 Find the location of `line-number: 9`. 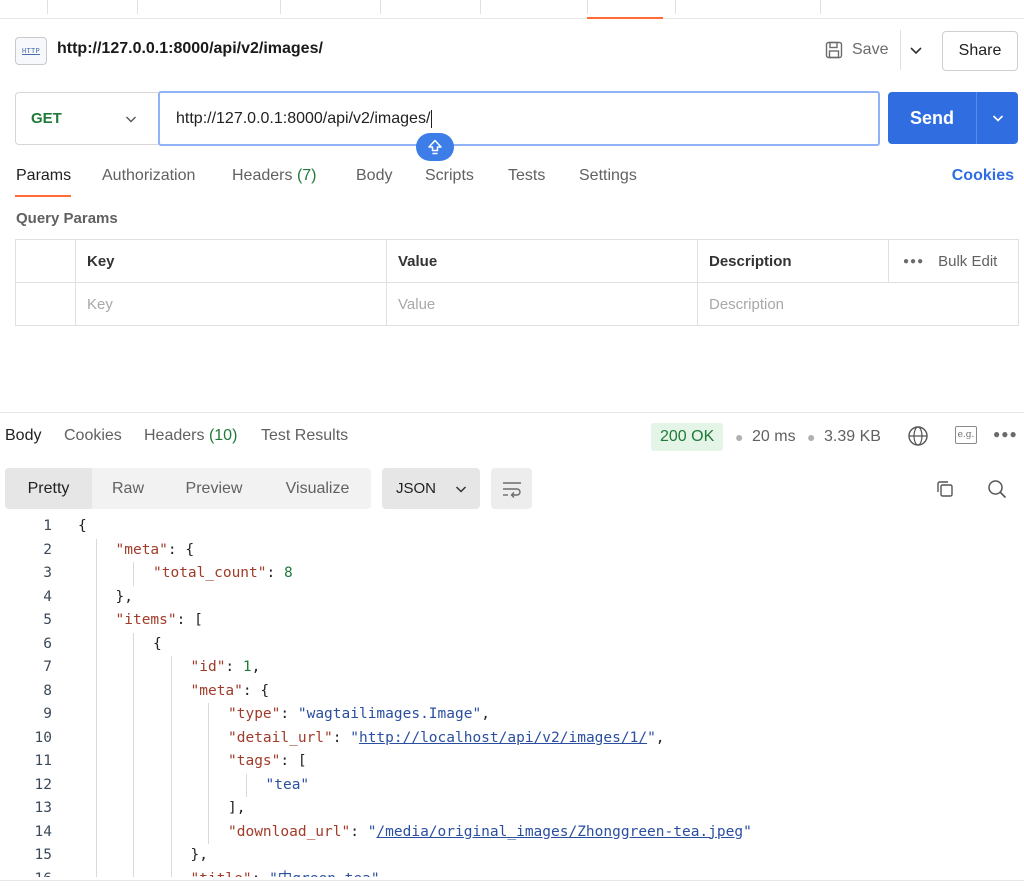

line-number: 9 is located at coordinates (47, 714).